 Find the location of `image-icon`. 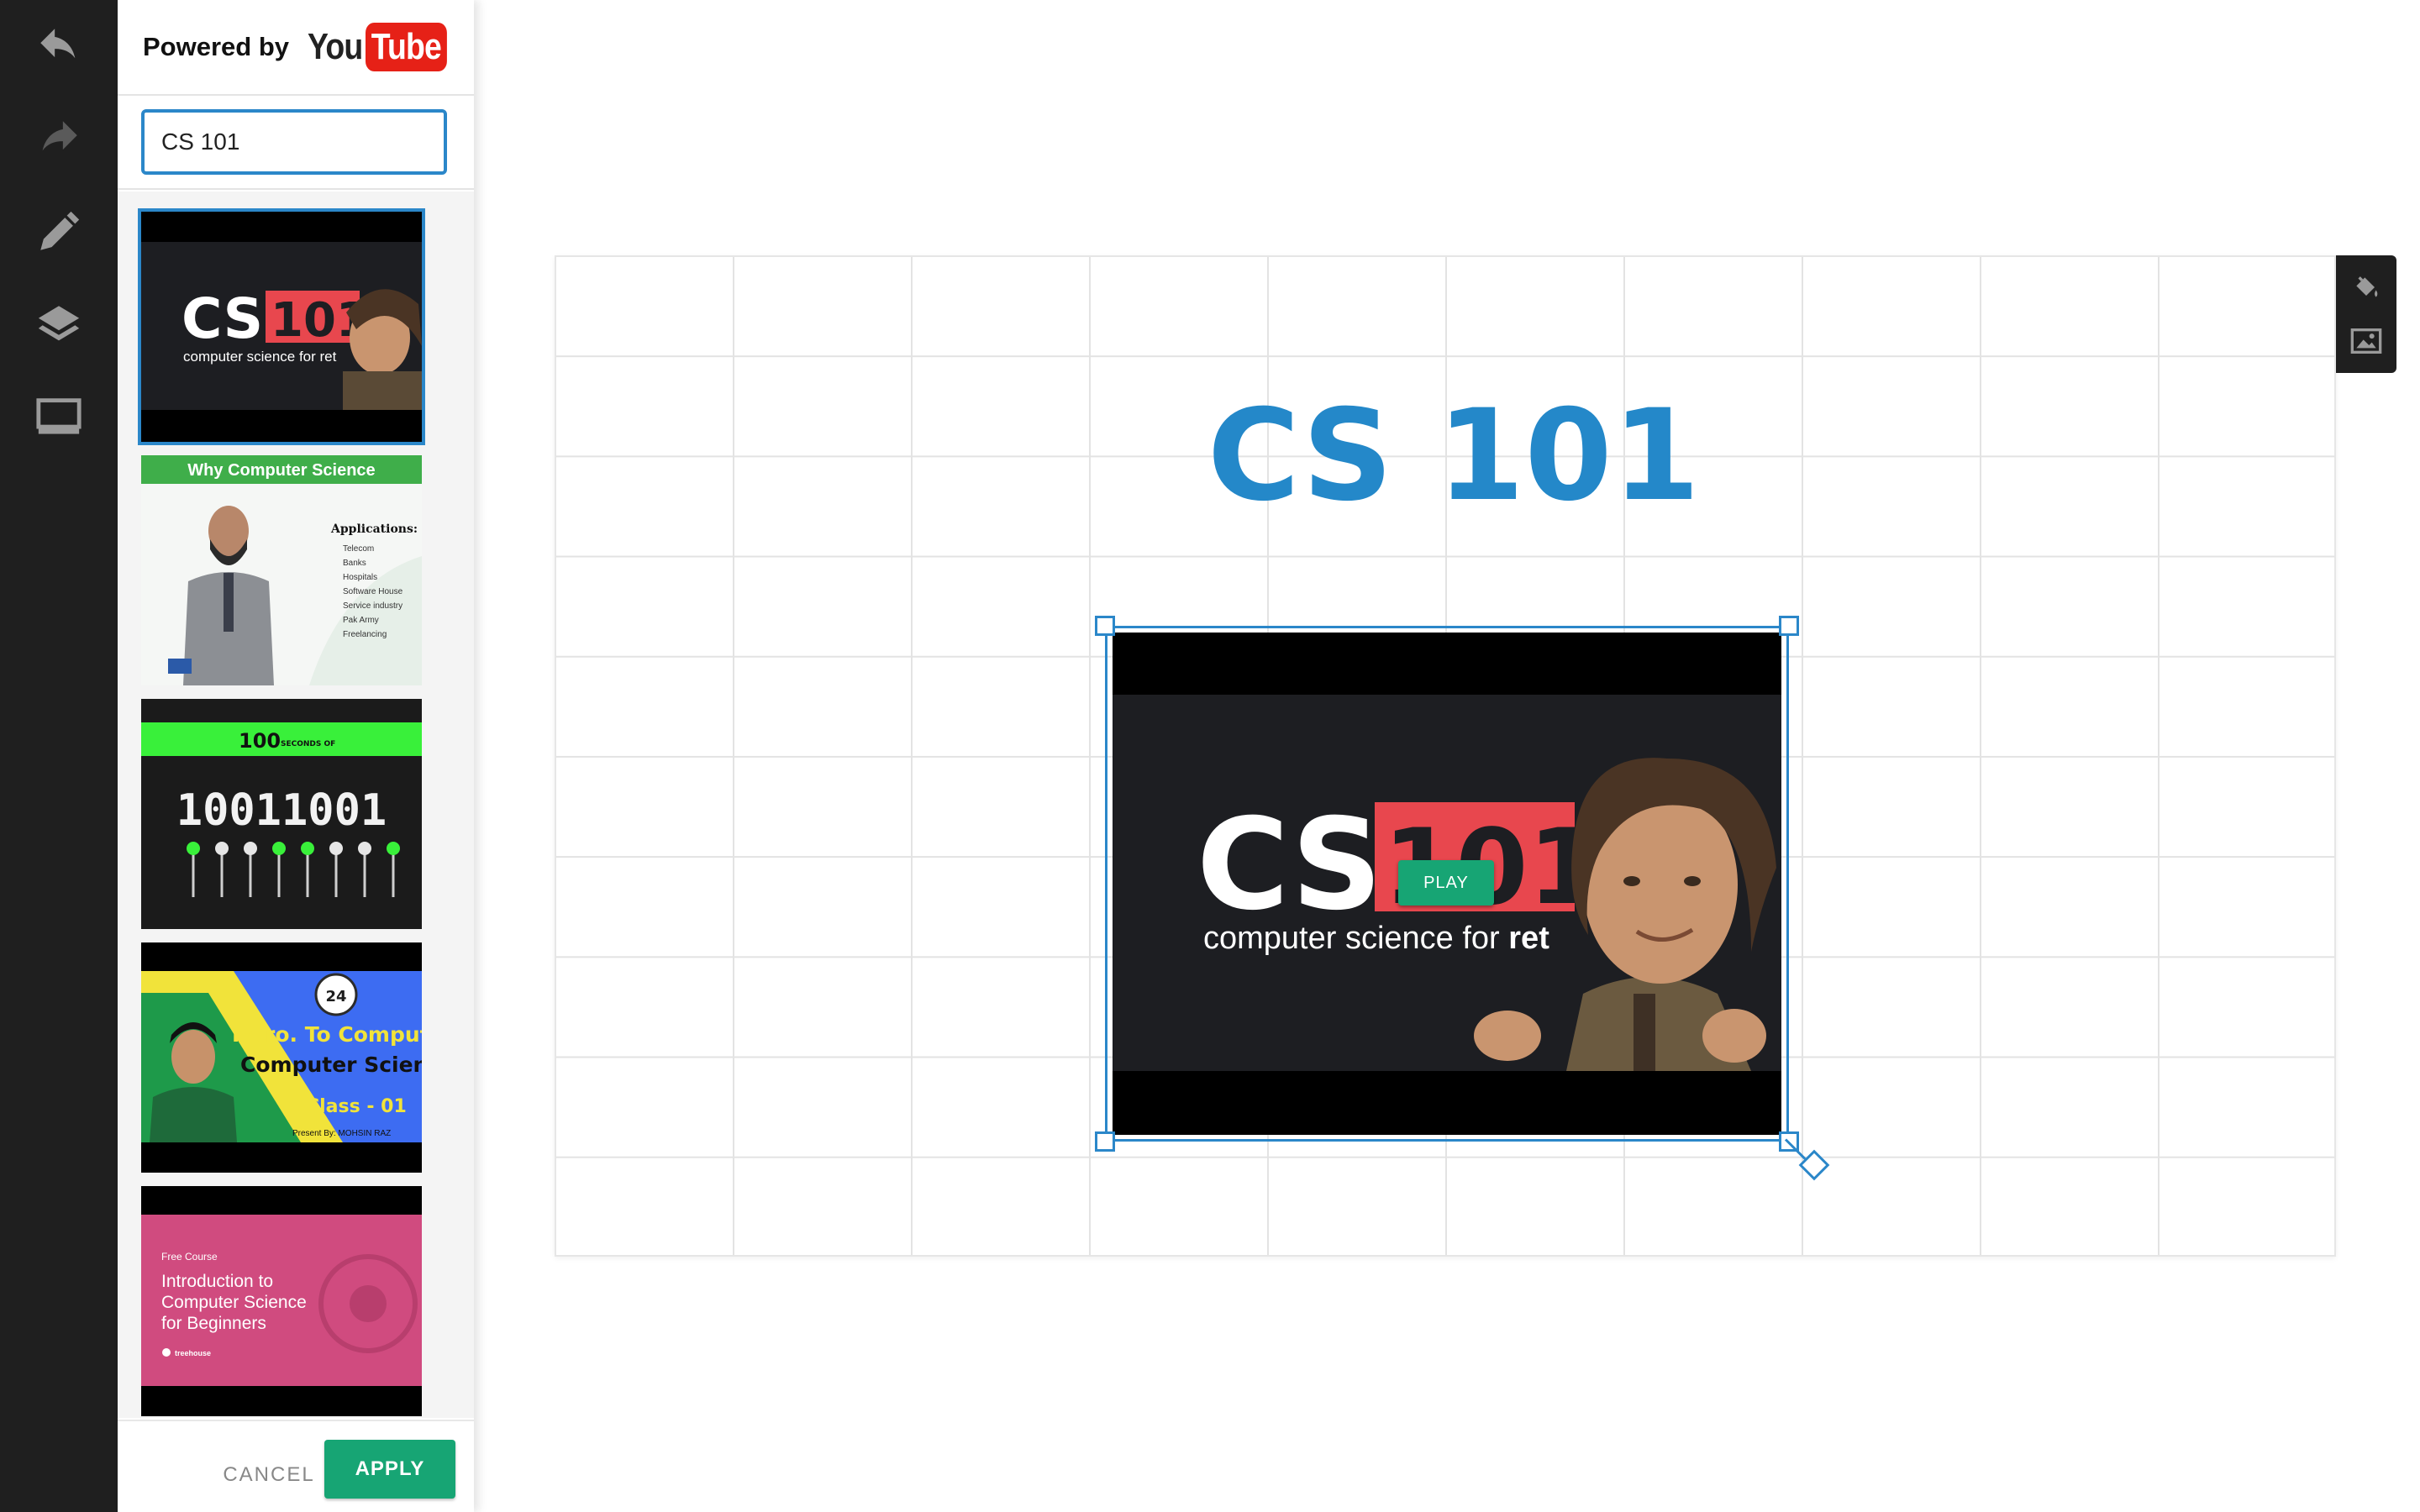

image-icon is located at coordinates (2366, 341).